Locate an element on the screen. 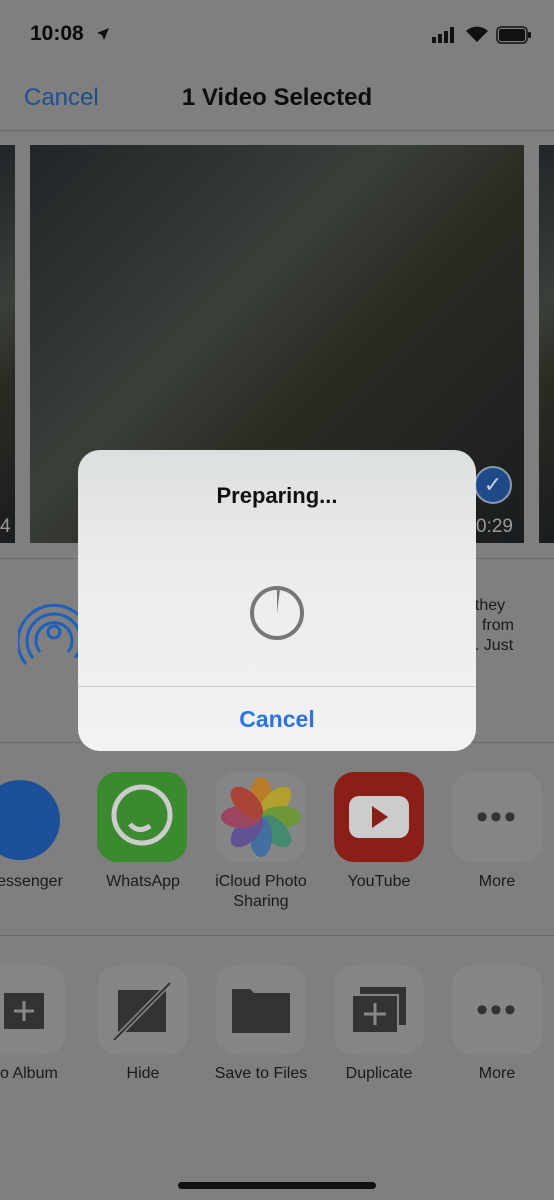 The height and width of the screenshot is (1200, 554). video-thumbnail-right is located at coordinates (546, 344).